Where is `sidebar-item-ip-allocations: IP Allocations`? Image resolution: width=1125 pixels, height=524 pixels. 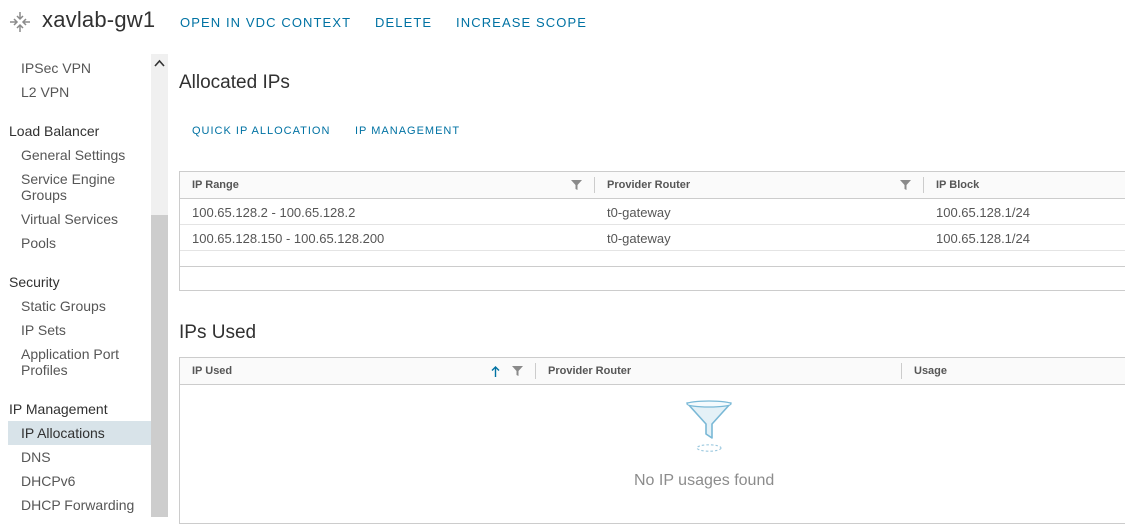
sidebar-item-ip-allocations: IP Allocations is located at coordinates (83, 433).